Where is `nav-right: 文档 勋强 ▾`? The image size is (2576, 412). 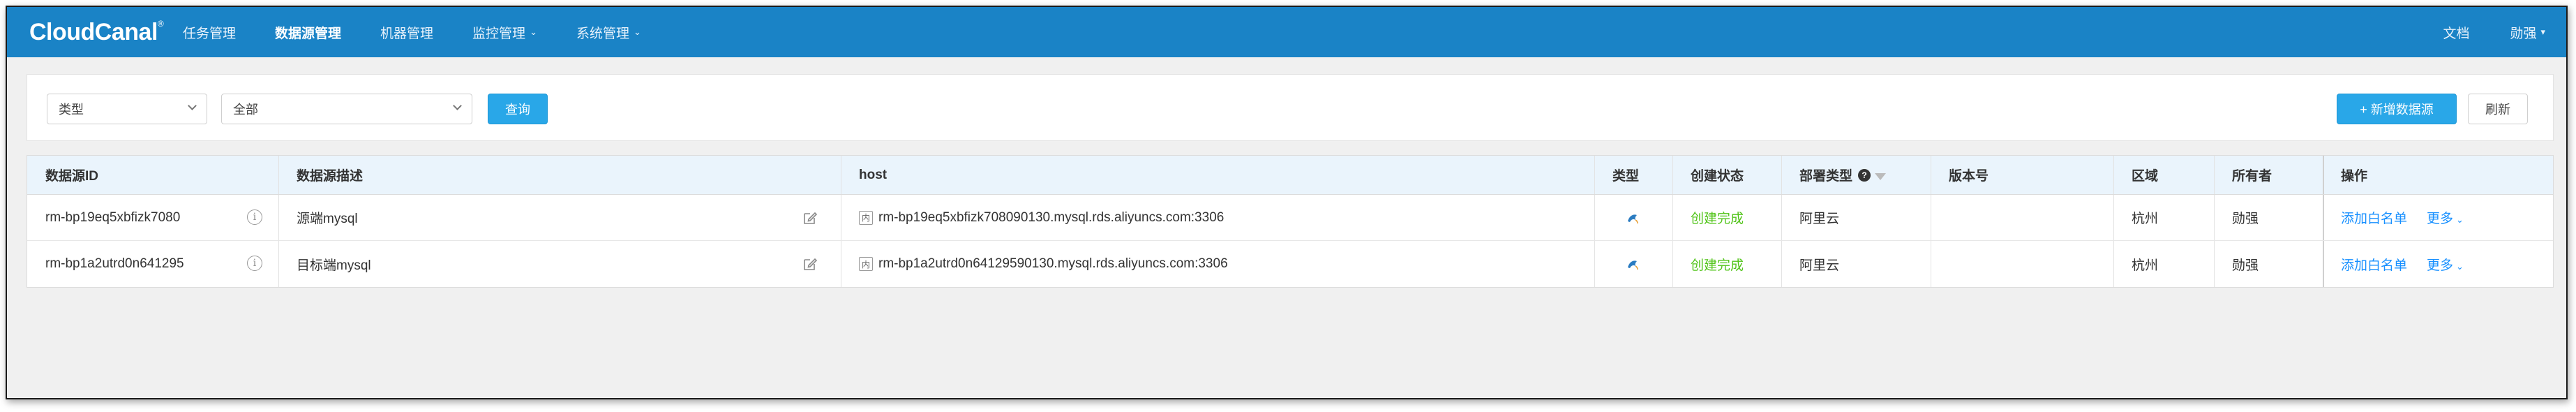
nav-right: 文档 勋强 ▾ is located at coordinates (2473, 32).